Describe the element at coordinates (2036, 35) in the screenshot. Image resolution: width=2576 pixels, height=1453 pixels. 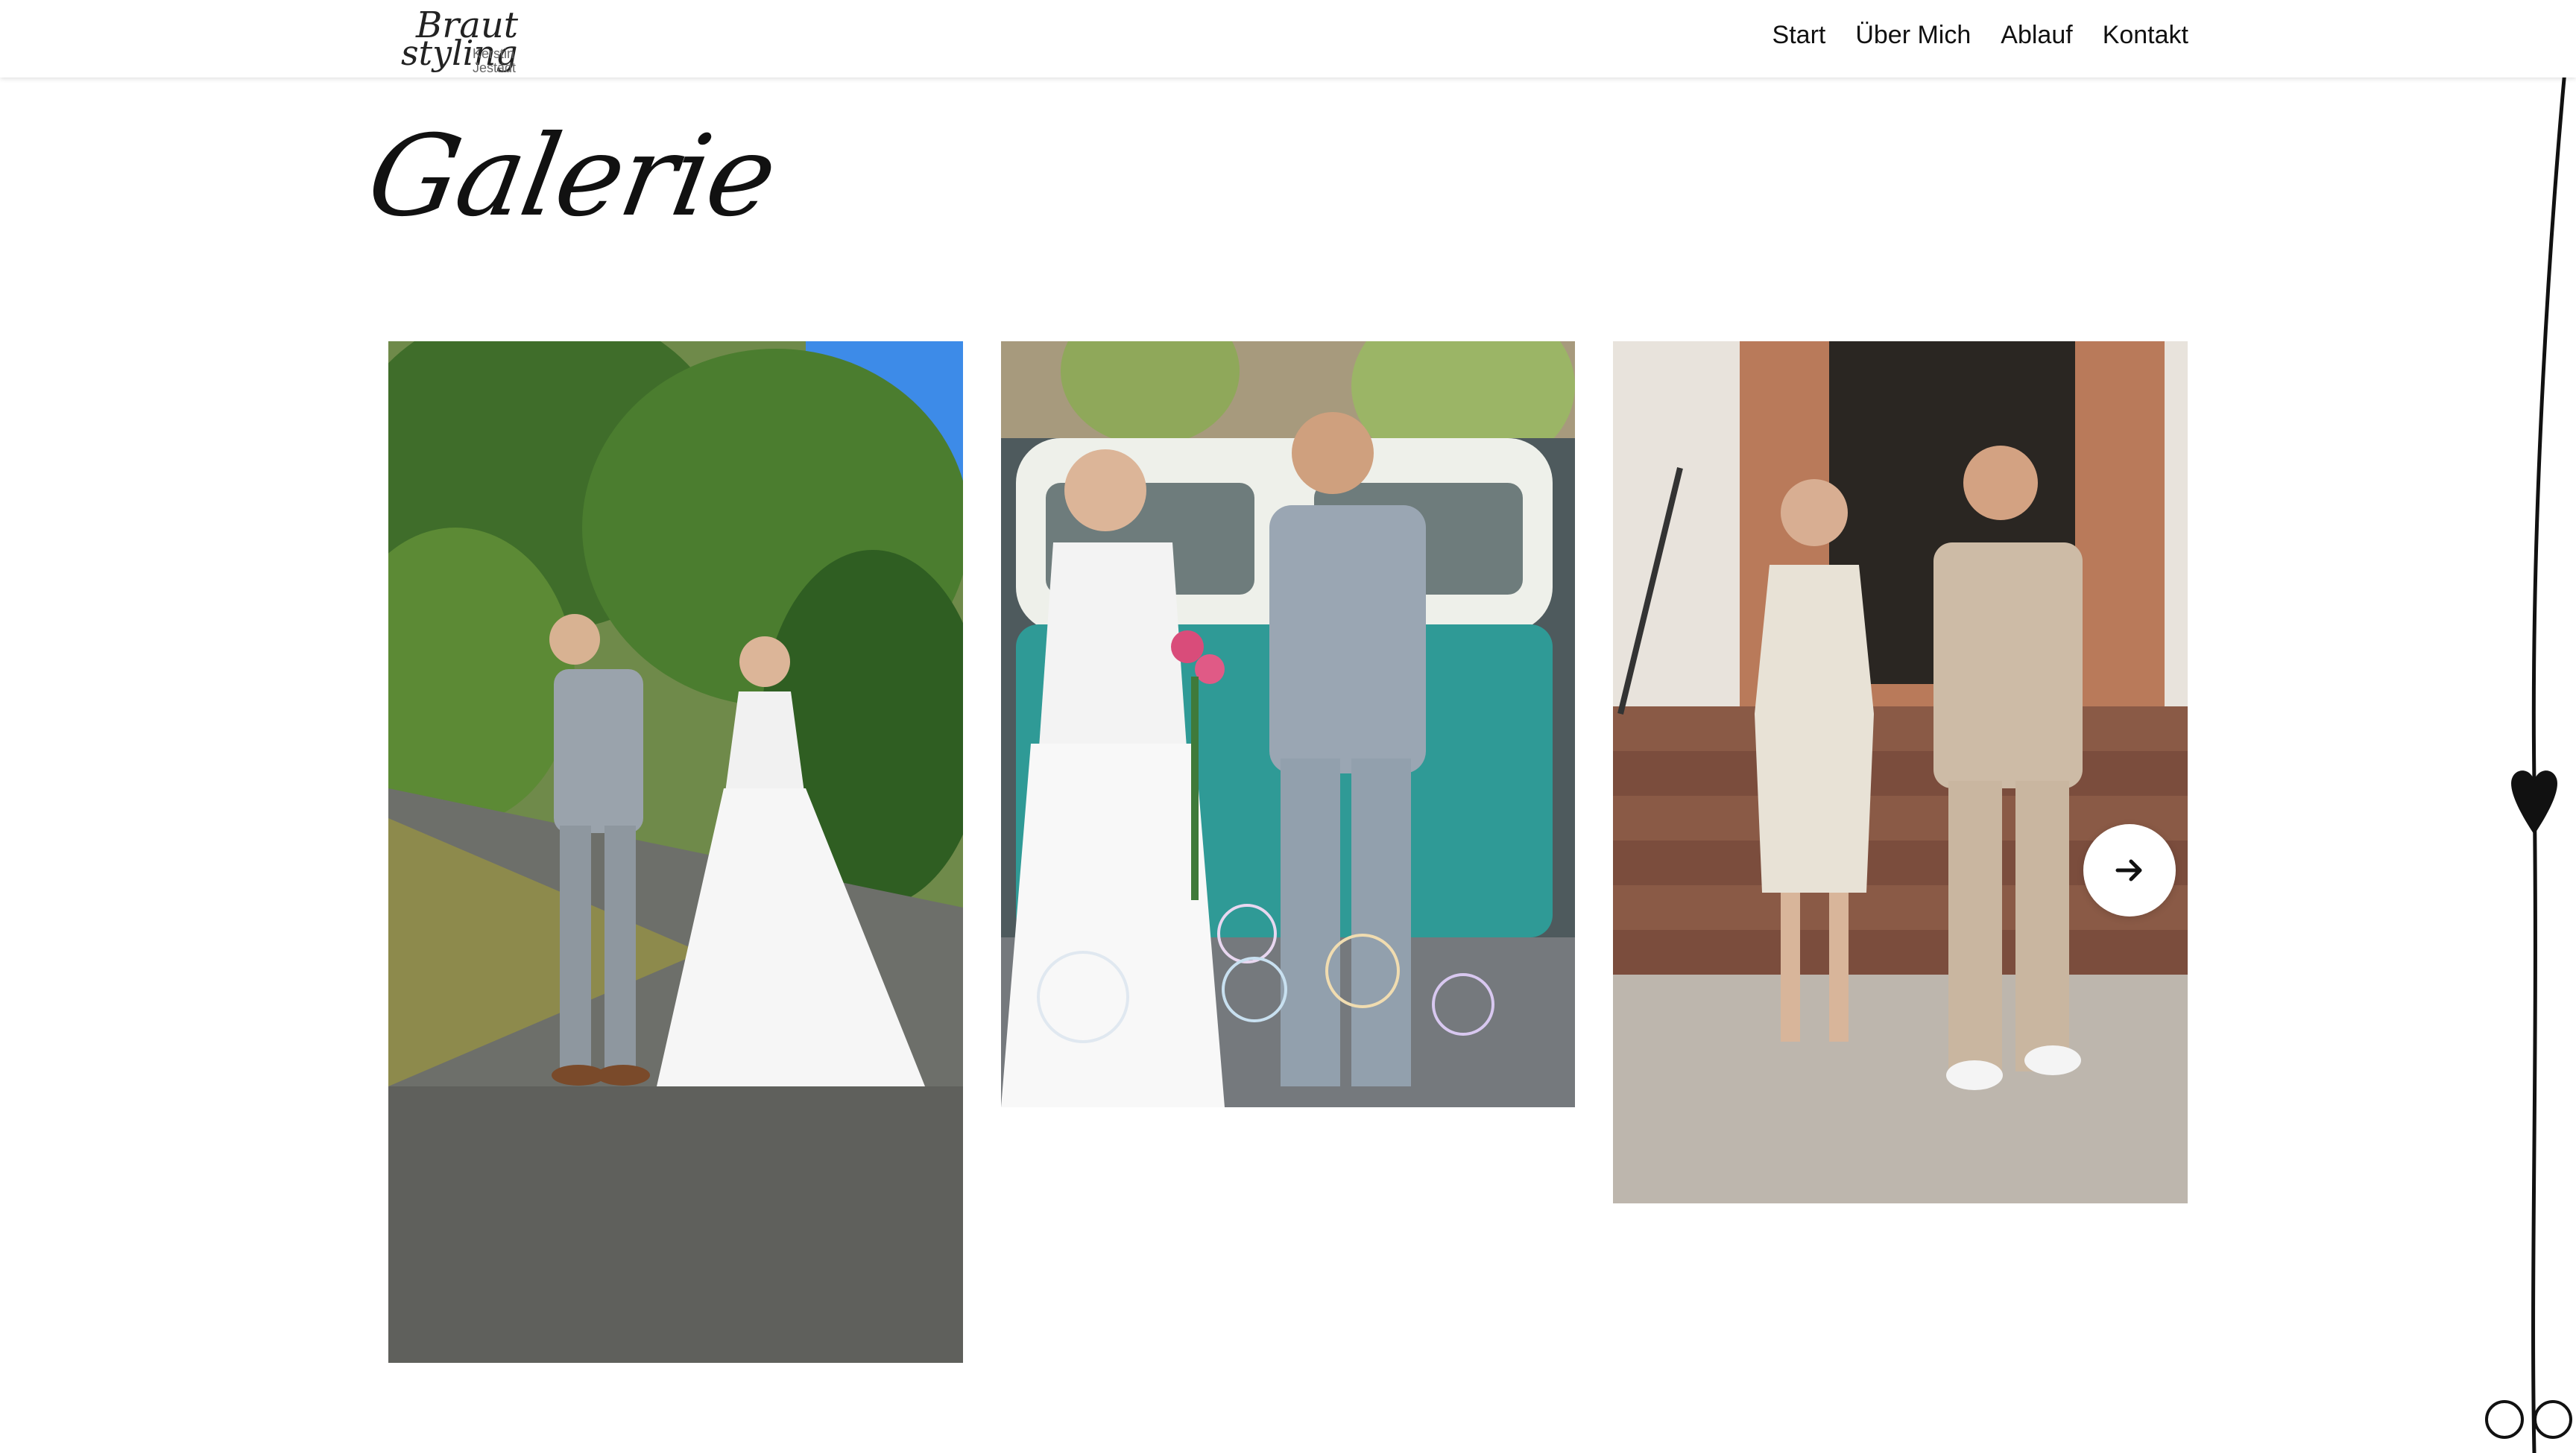
I see `nav-item-ablauf: Ablauf` at that location.